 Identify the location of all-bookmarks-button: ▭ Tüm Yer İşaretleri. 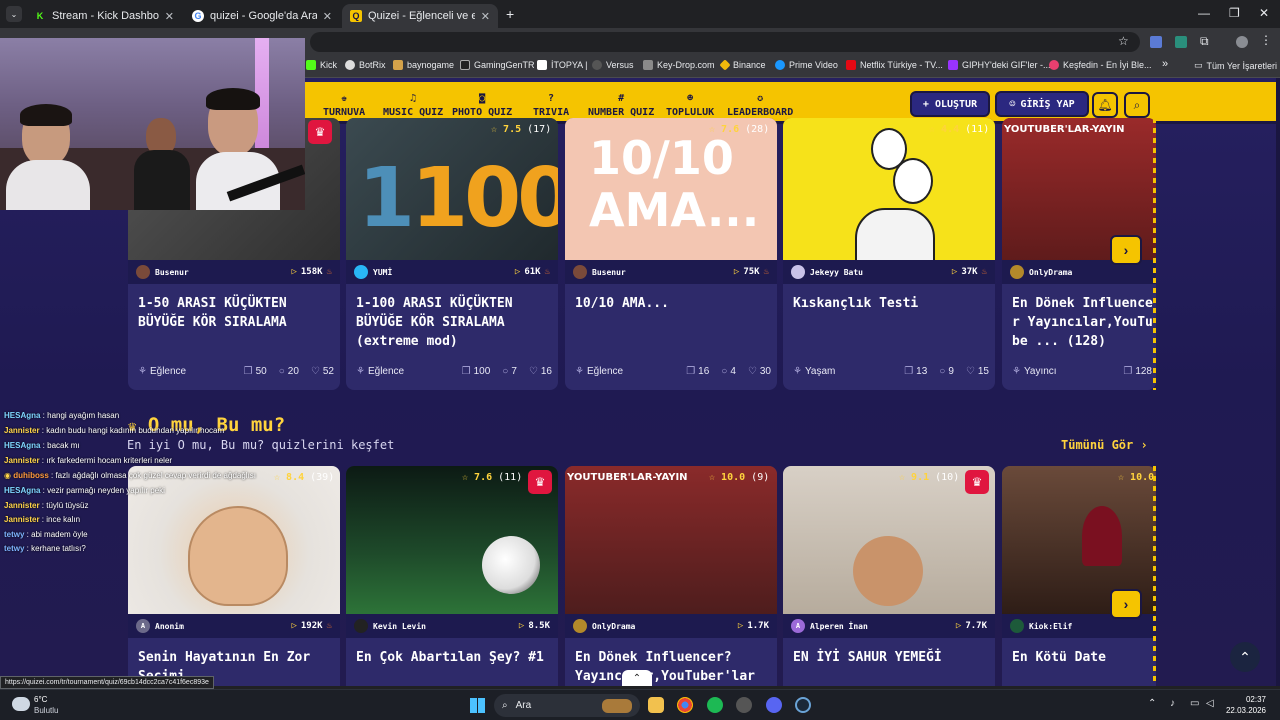
(1235, 65).